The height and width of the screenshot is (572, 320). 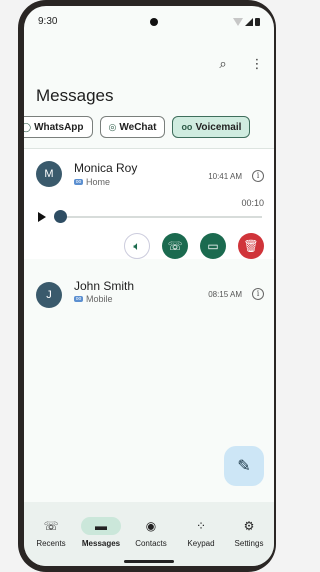 I want to click on gear-icon: ⚙, so click(x=249, y=526).